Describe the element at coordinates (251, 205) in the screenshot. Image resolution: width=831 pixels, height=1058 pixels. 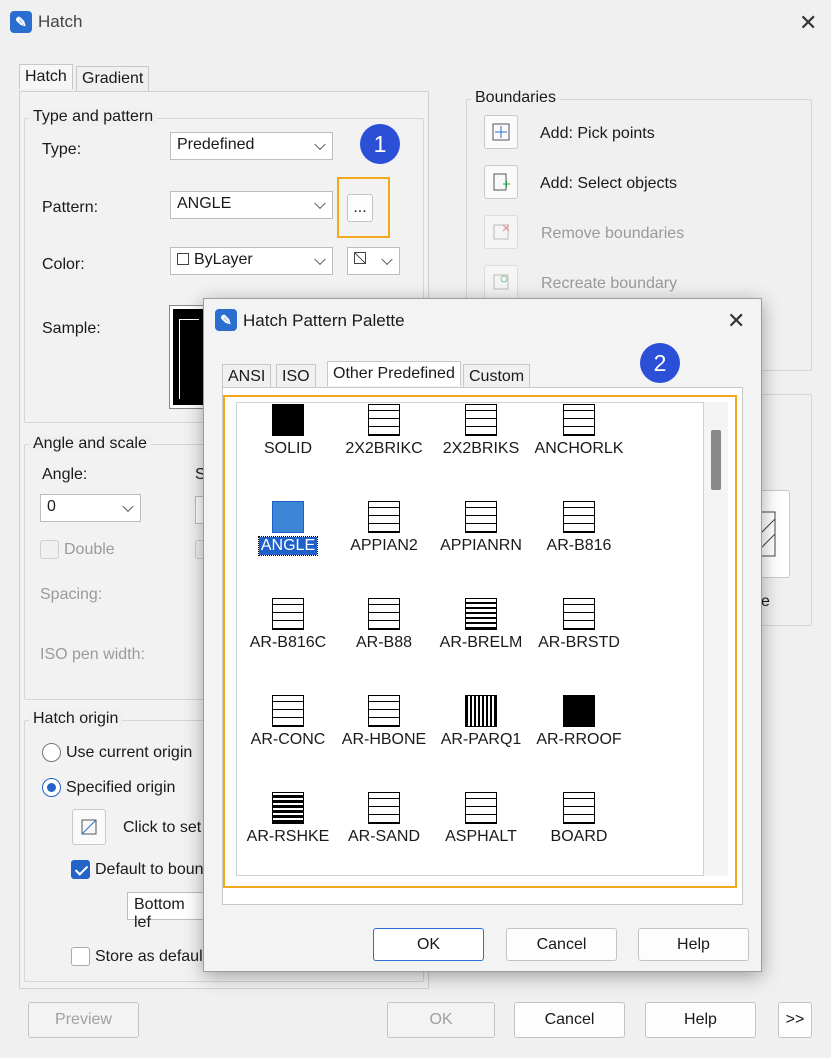
I see `pattern-dropdown: ANGLE` at that location.